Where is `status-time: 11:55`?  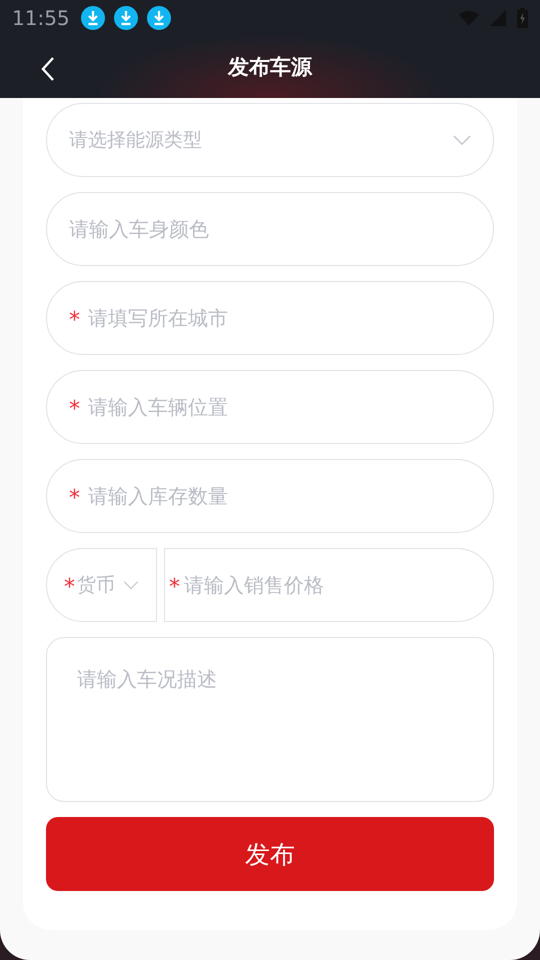
status-time: 11:55 is located at coordinates (41, 18).